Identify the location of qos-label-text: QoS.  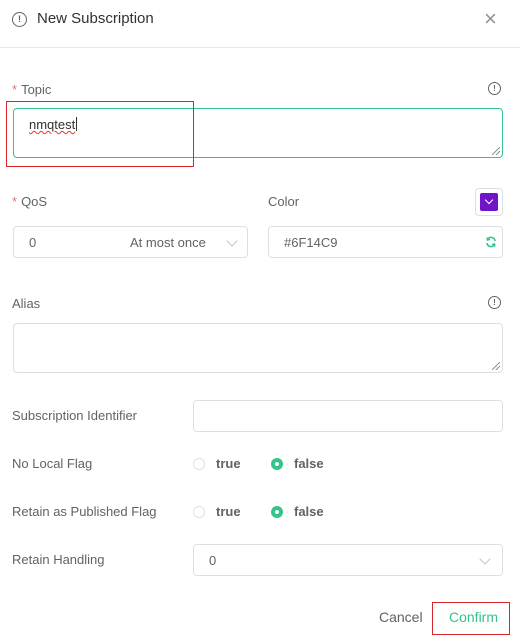
(34, 201).